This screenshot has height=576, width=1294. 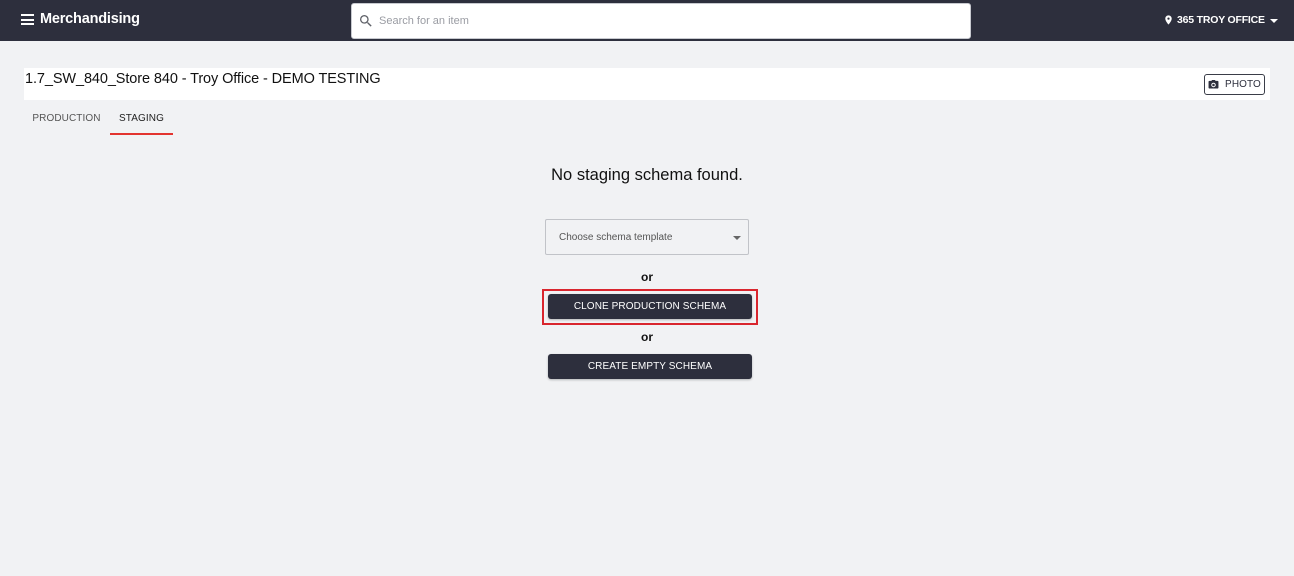 What do you see at coordinates (27, 19) in the screenshot?
I see `menu-icon` at bounding box center [27, 19].